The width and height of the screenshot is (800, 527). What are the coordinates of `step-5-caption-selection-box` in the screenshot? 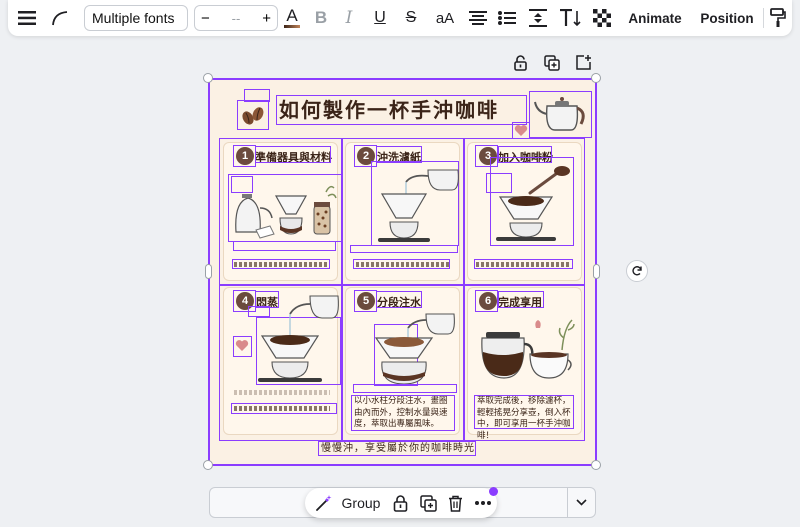 It's located at (405, 388).